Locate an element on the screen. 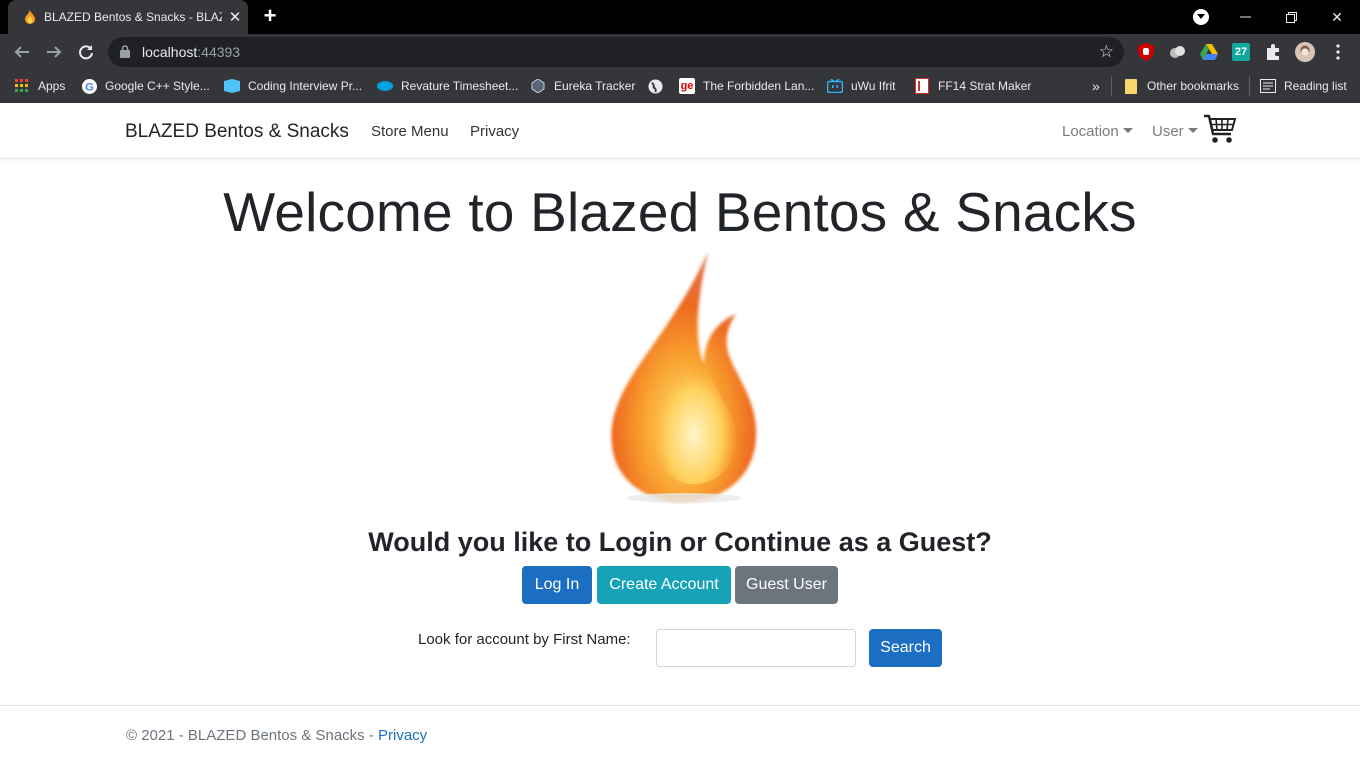 The image size is (1360, 768). bookmark-label: Eureka Tracker is located at coordinates (595, 86).